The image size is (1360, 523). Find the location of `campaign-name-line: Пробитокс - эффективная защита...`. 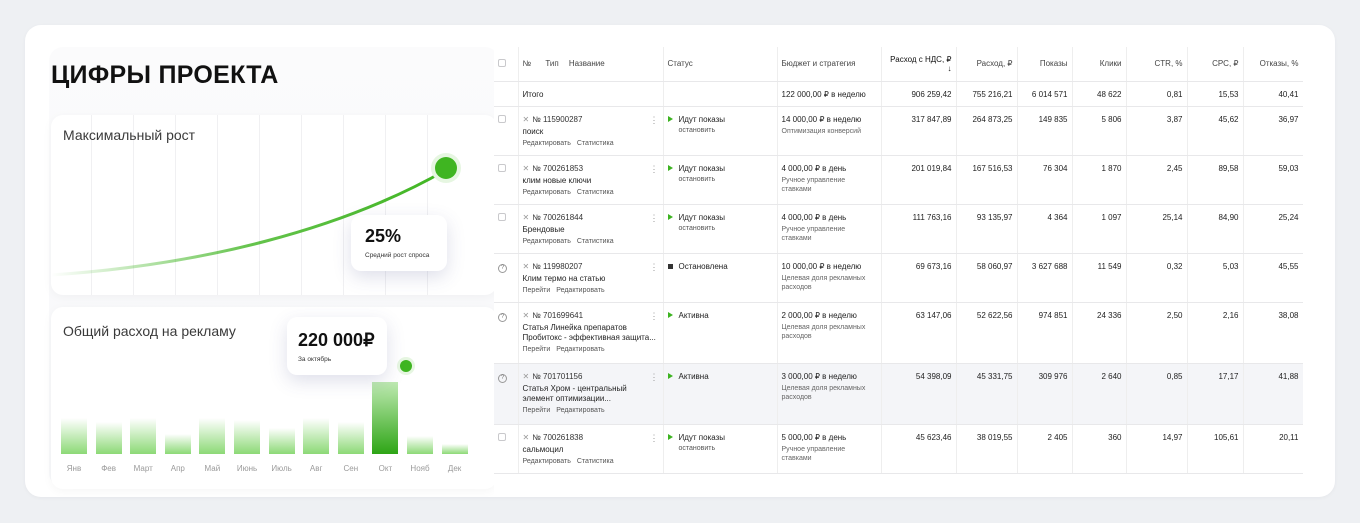

campaign-name-line: Пробитокс - эффективная защита... is located at coordinates (591, 338).